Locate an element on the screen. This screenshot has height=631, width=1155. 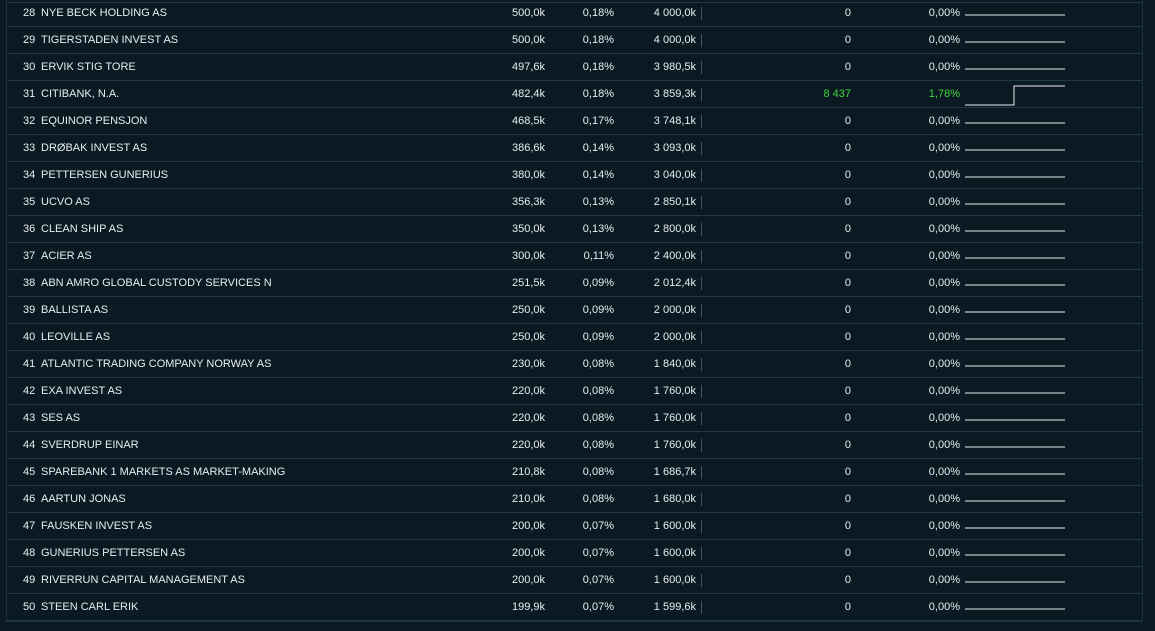
ownership-percent-cell: 0,13% is located at coordinates (598, 229).